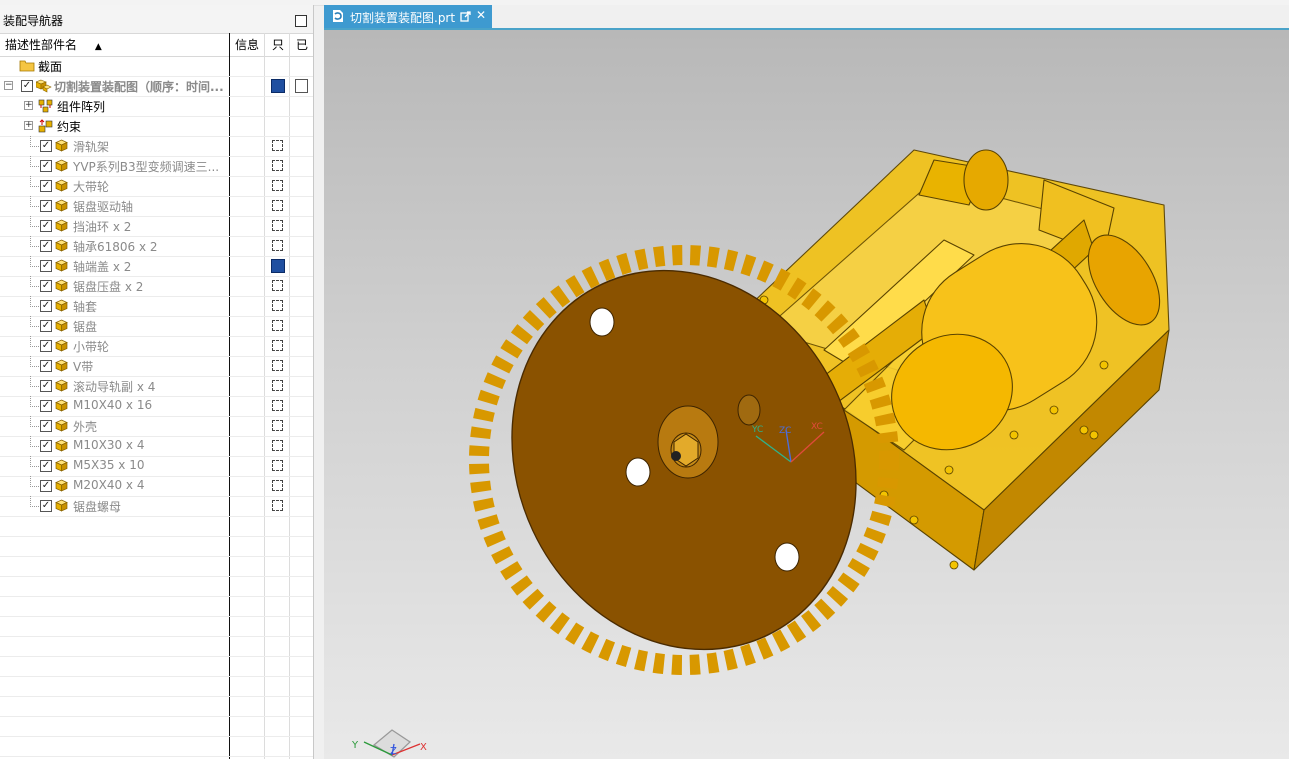 The image size is (1289, 759). I want to click on tree-row: ✓ V带, so click(156, 366).